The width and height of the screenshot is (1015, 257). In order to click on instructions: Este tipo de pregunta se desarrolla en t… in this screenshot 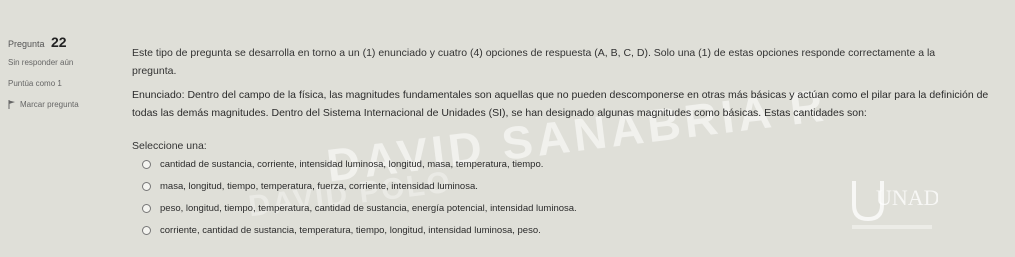, I will do `click(567, 62)`.